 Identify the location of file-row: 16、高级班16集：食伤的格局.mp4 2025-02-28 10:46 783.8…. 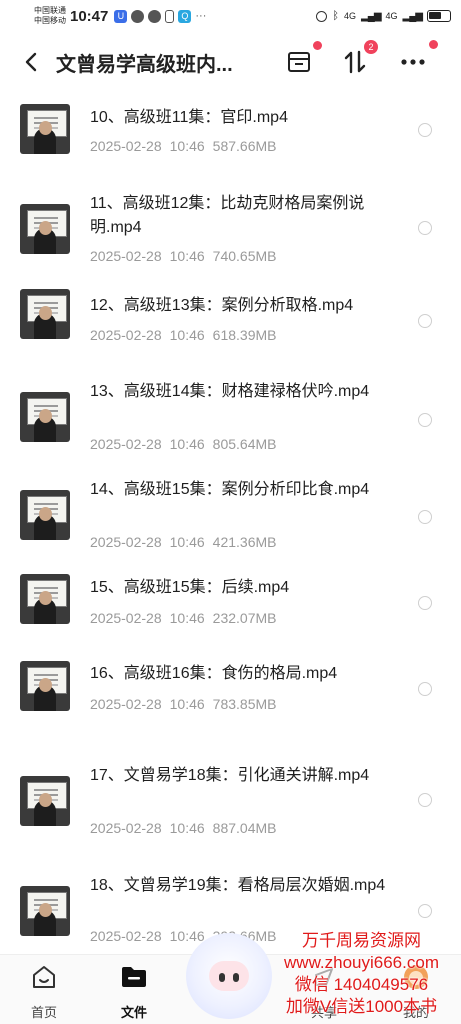
(230, 695).